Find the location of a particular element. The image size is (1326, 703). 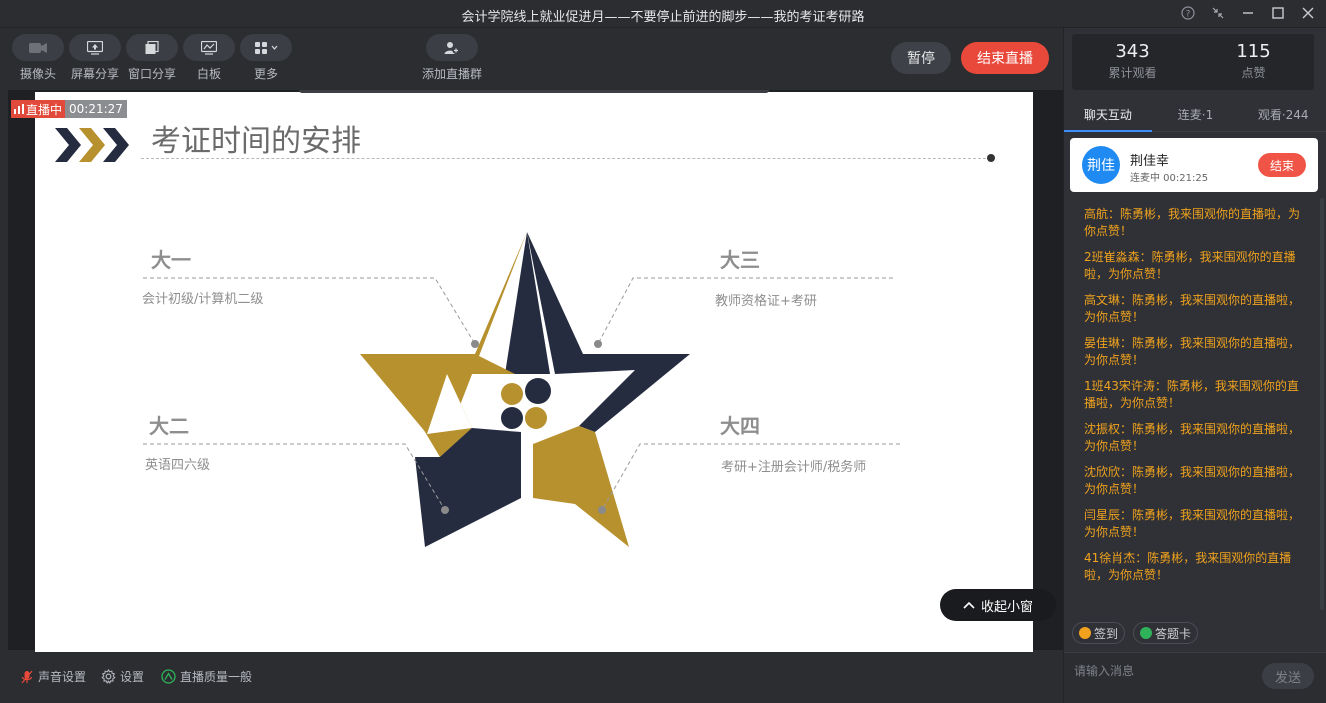

views-stat: 343 累计观看 is located at coordinates (1132, 62).